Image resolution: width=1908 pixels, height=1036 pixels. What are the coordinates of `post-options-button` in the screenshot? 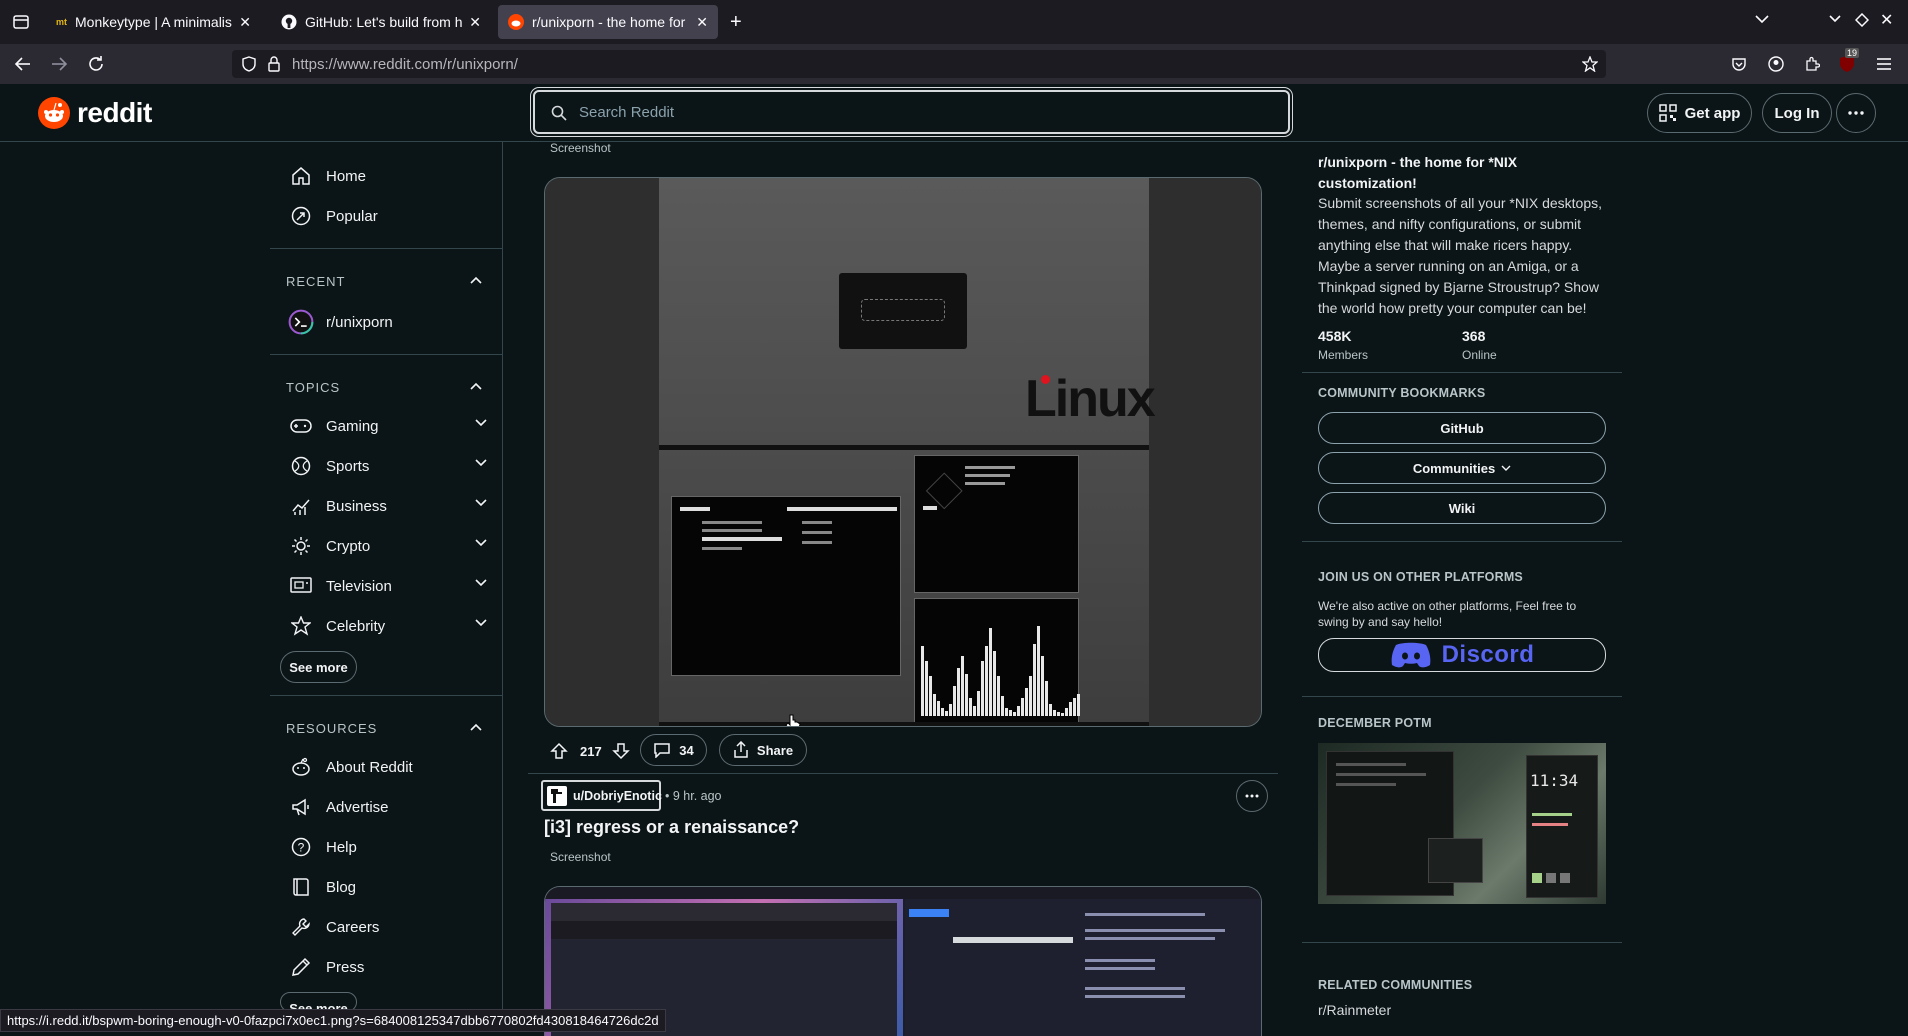 It's located at (1252, 796).